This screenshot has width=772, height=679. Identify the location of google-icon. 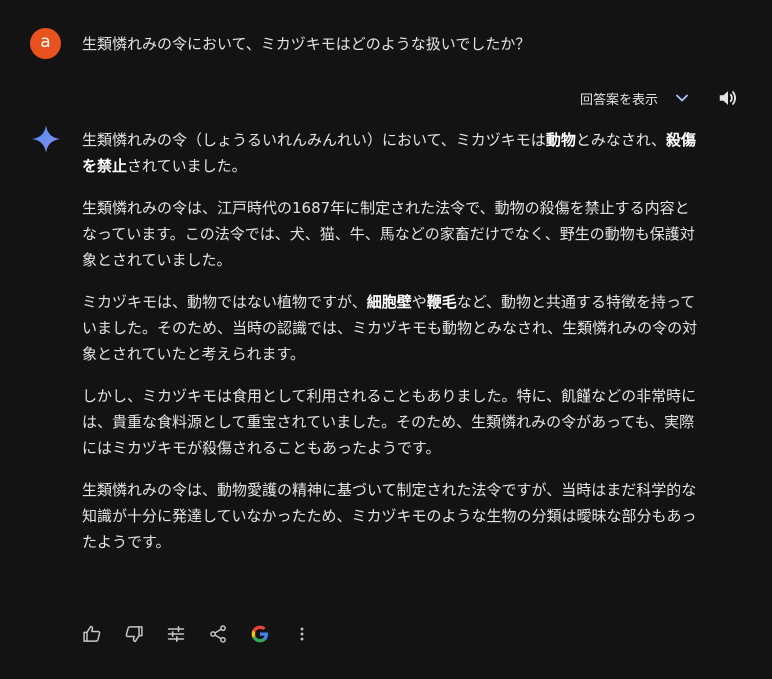
(260, 634).